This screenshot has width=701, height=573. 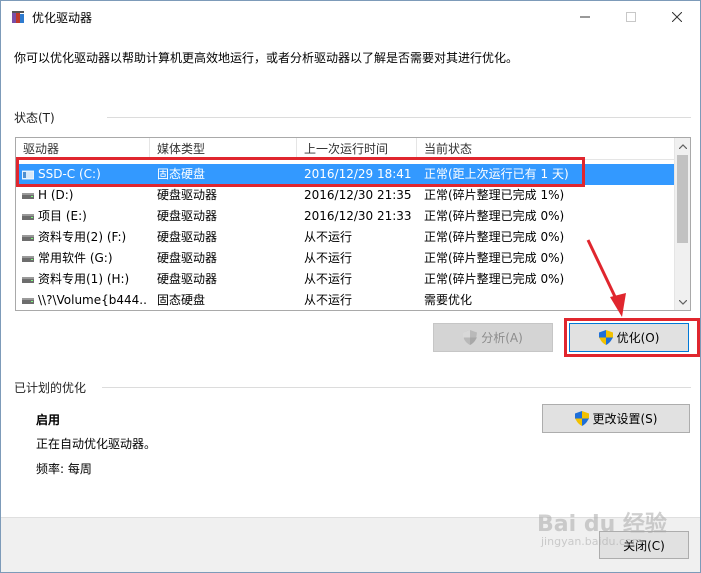 I want to click on baidu-watermark-logo: Bai du 经验, so click(x=602, y=524).